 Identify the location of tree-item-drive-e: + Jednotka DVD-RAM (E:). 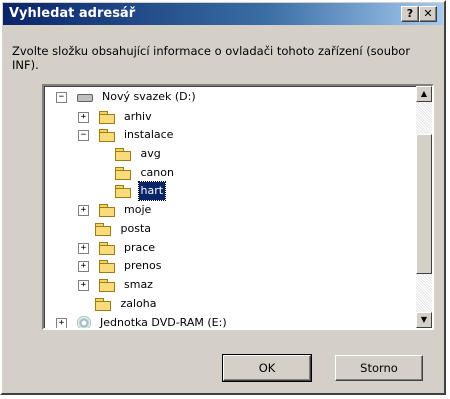
(142, 321).